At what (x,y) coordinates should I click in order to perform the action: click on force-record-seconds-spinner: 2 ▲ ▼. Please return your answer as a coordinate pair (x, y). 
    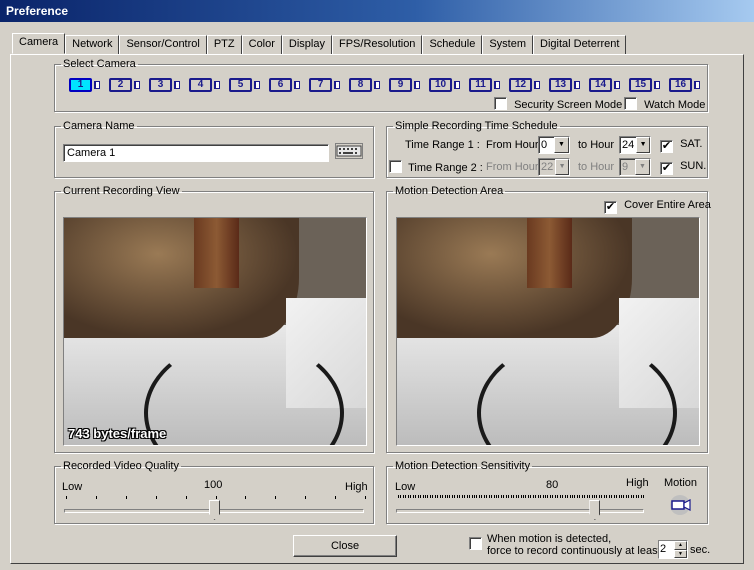
    Looking at the image, I should click on (673, 549).